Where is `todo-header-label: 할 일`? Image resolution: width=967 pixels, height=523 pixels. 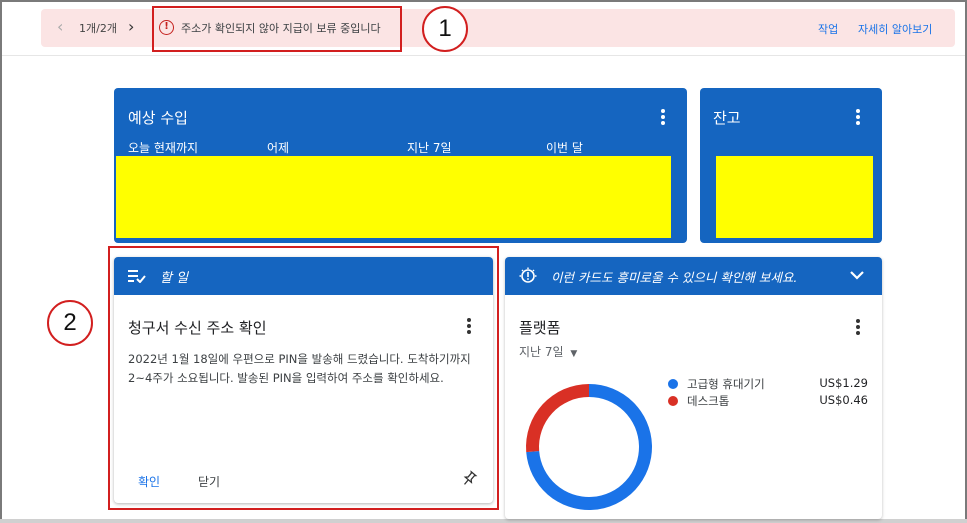
todo-header-label: 할 일 is located at coordinates (174, 278).